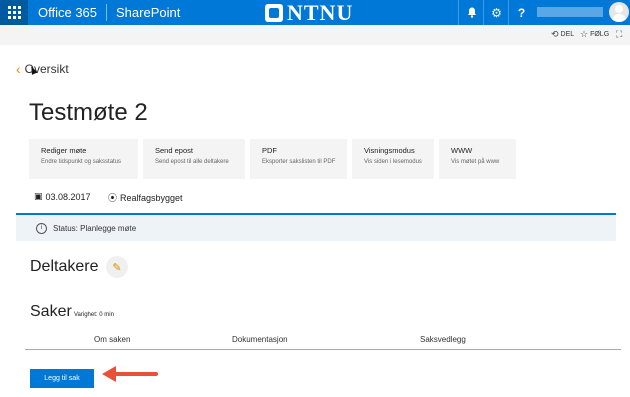 The image size is (630, 397). Describe the element at coordinates (81, 162) in the screenshot. I see `tile-subtitle: Endre tidspunkt og saksstatus` at that location.